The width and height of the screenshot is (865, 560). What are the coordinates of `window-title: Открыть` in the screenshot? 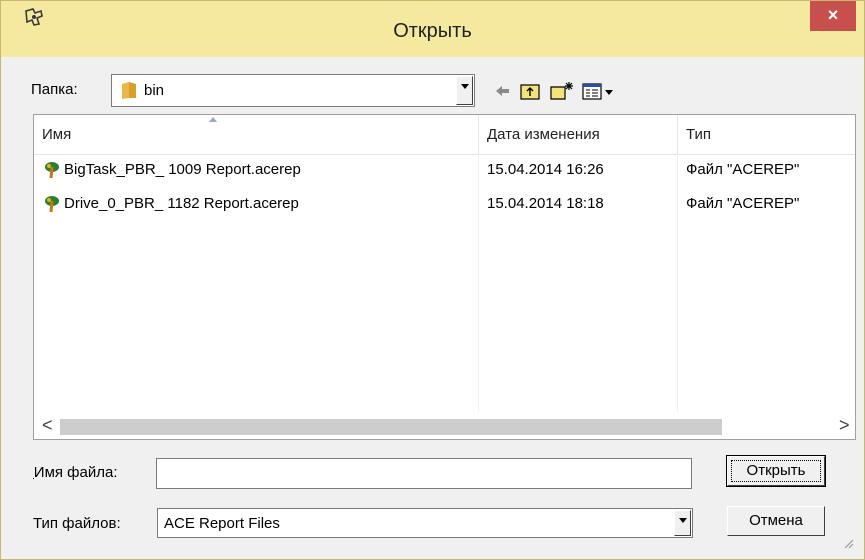 It's located at (432, 31).